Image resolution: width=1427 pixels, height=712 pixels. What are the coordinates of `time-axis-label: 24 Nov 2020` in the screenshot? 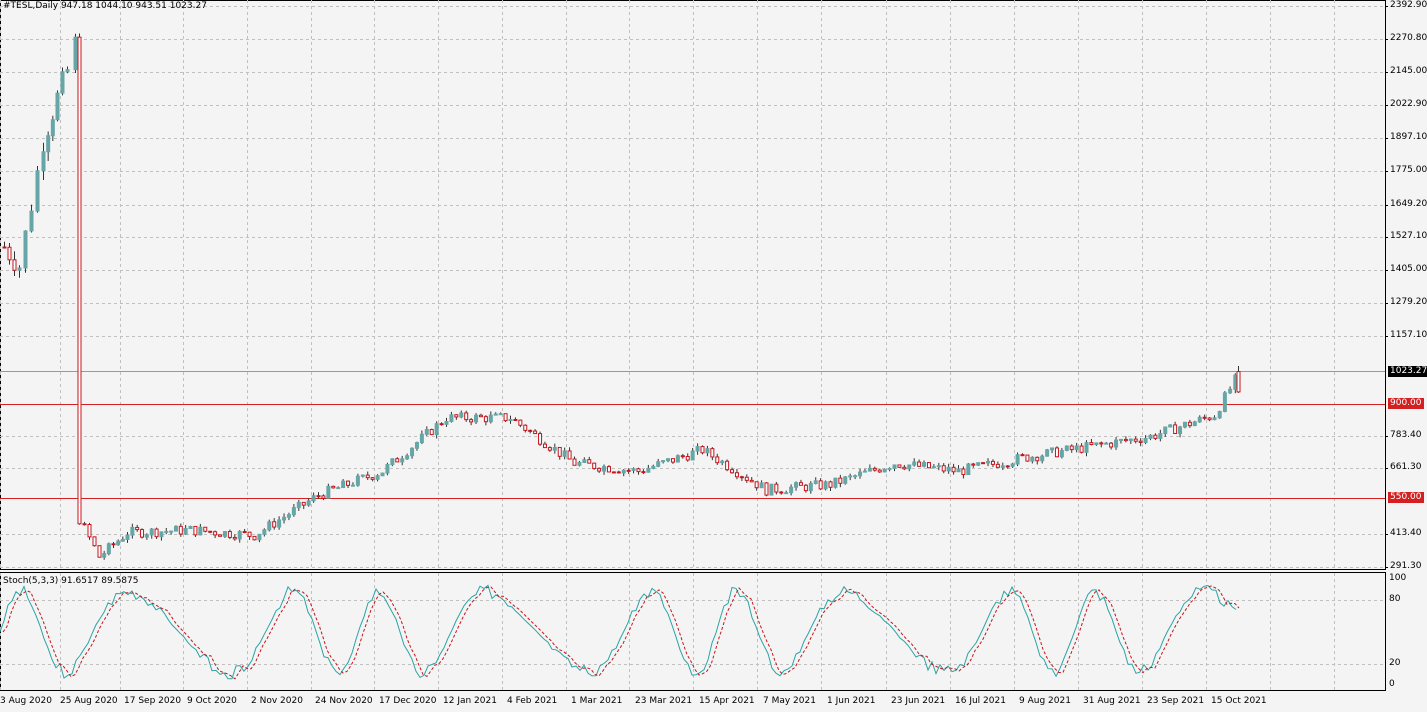 It's located at (344, 701).